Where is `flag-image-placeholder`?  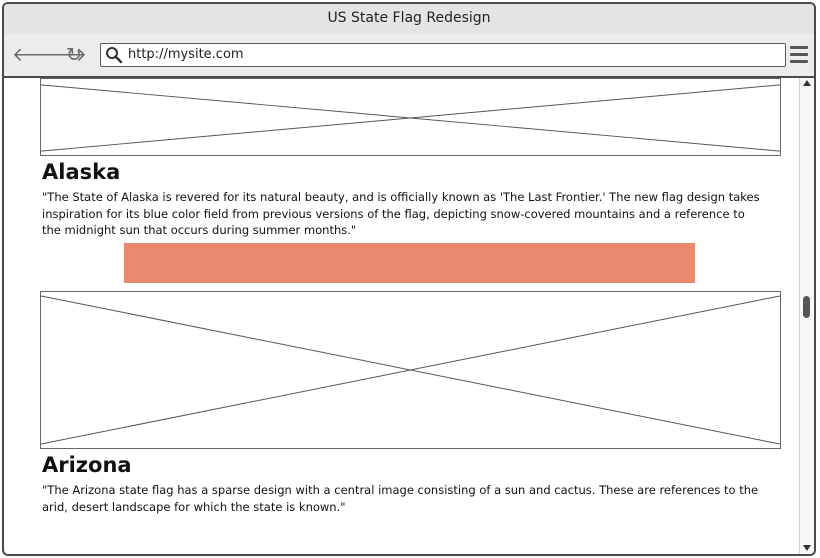
flag-image-placeholder is located at coordinates (410, 117).